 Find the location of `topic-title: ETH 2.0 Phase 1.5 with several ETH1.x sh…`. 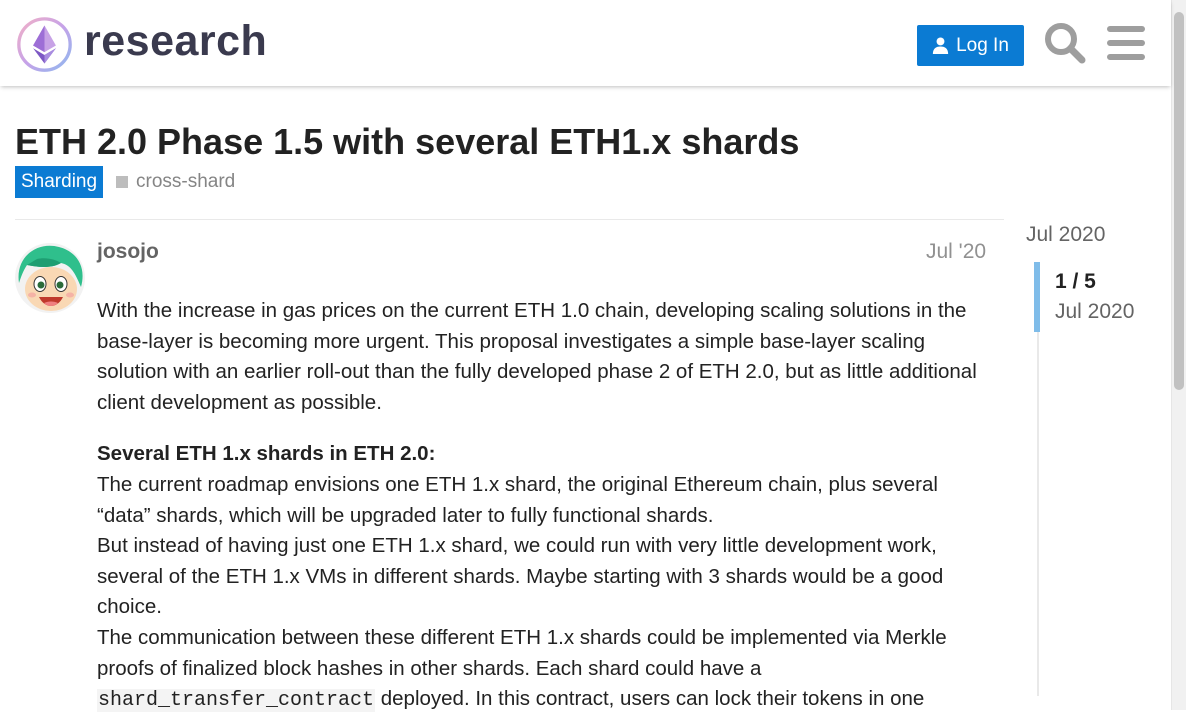

topic-title: ETH 2.0 Phase 1.5 with several ETH1.x sh… is located at coordinates (407, 142).